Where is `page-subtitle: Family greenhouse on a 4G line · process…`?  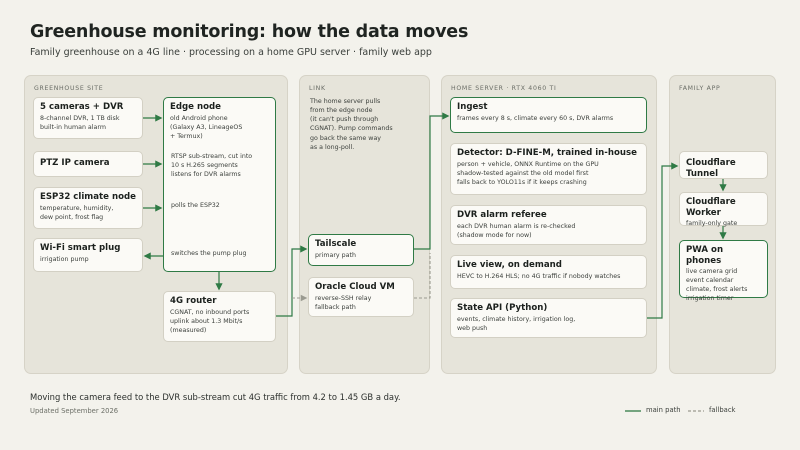
page-subtitle: Family greenhouse on a 4G line · process… is located at coordinates (231, 52).